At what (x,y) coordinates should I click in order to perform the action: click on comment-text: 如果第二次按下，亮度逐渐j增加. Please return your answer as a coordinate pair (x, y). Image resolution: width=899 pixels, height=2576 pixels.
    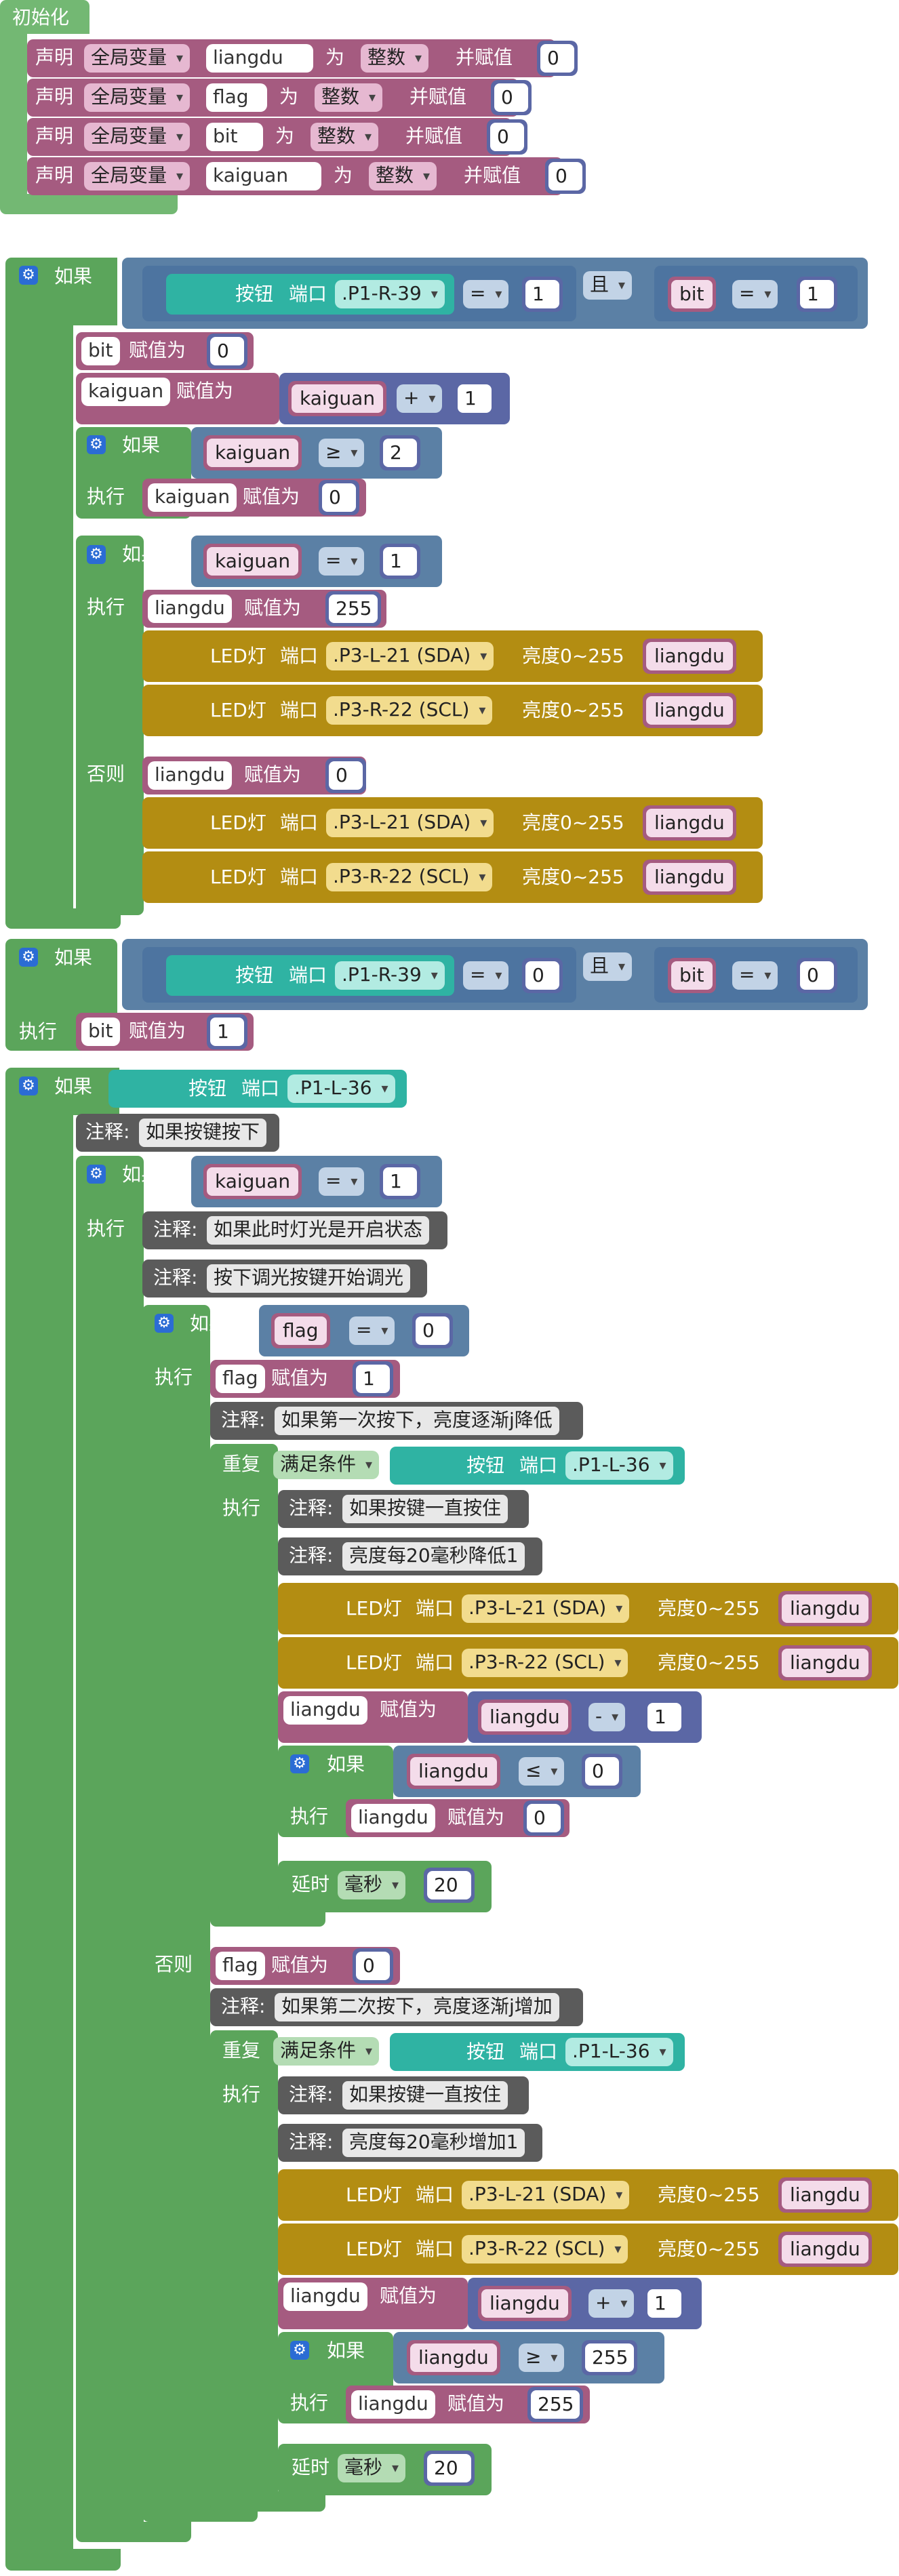
    Looking at the image, I should click on (417, 2007).